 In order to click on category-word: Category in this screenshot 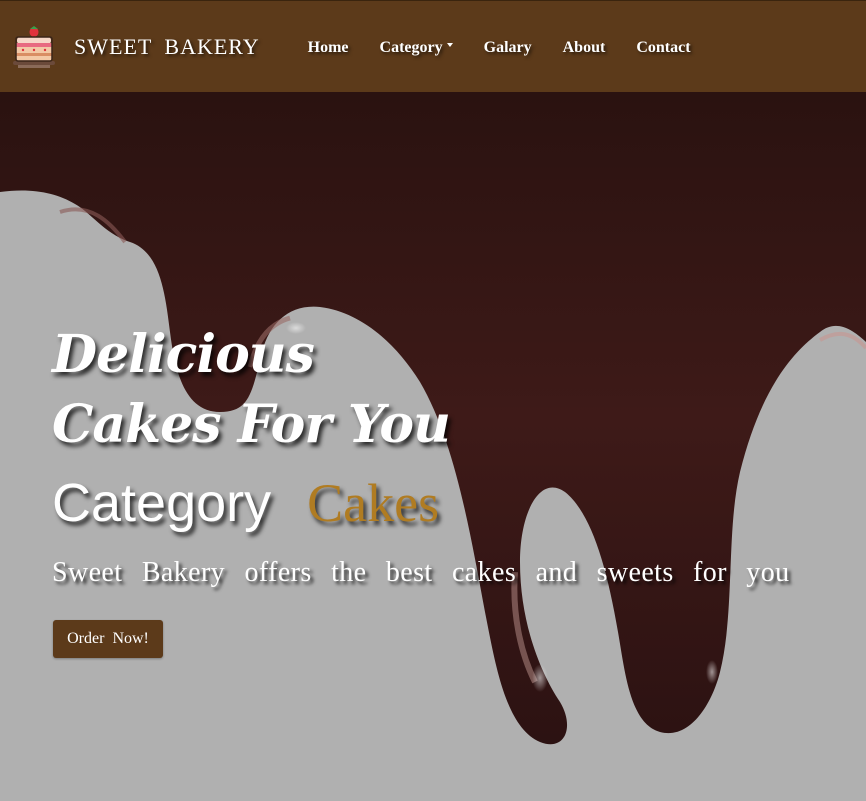, I will do `click(162, 503)`.